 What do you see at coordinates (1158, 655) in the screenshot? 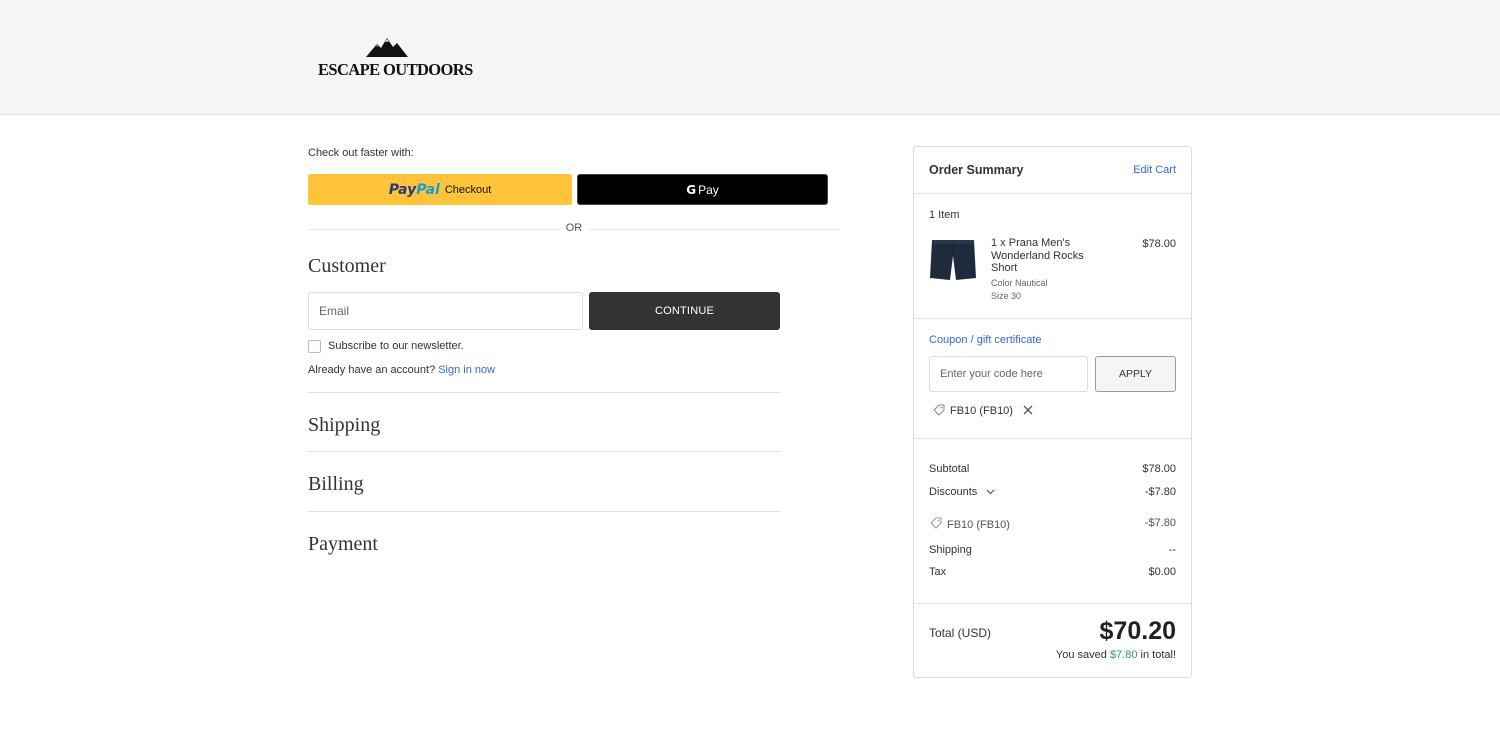
I see `saved-suffix: in total!` at bounding box center [1158, 655].